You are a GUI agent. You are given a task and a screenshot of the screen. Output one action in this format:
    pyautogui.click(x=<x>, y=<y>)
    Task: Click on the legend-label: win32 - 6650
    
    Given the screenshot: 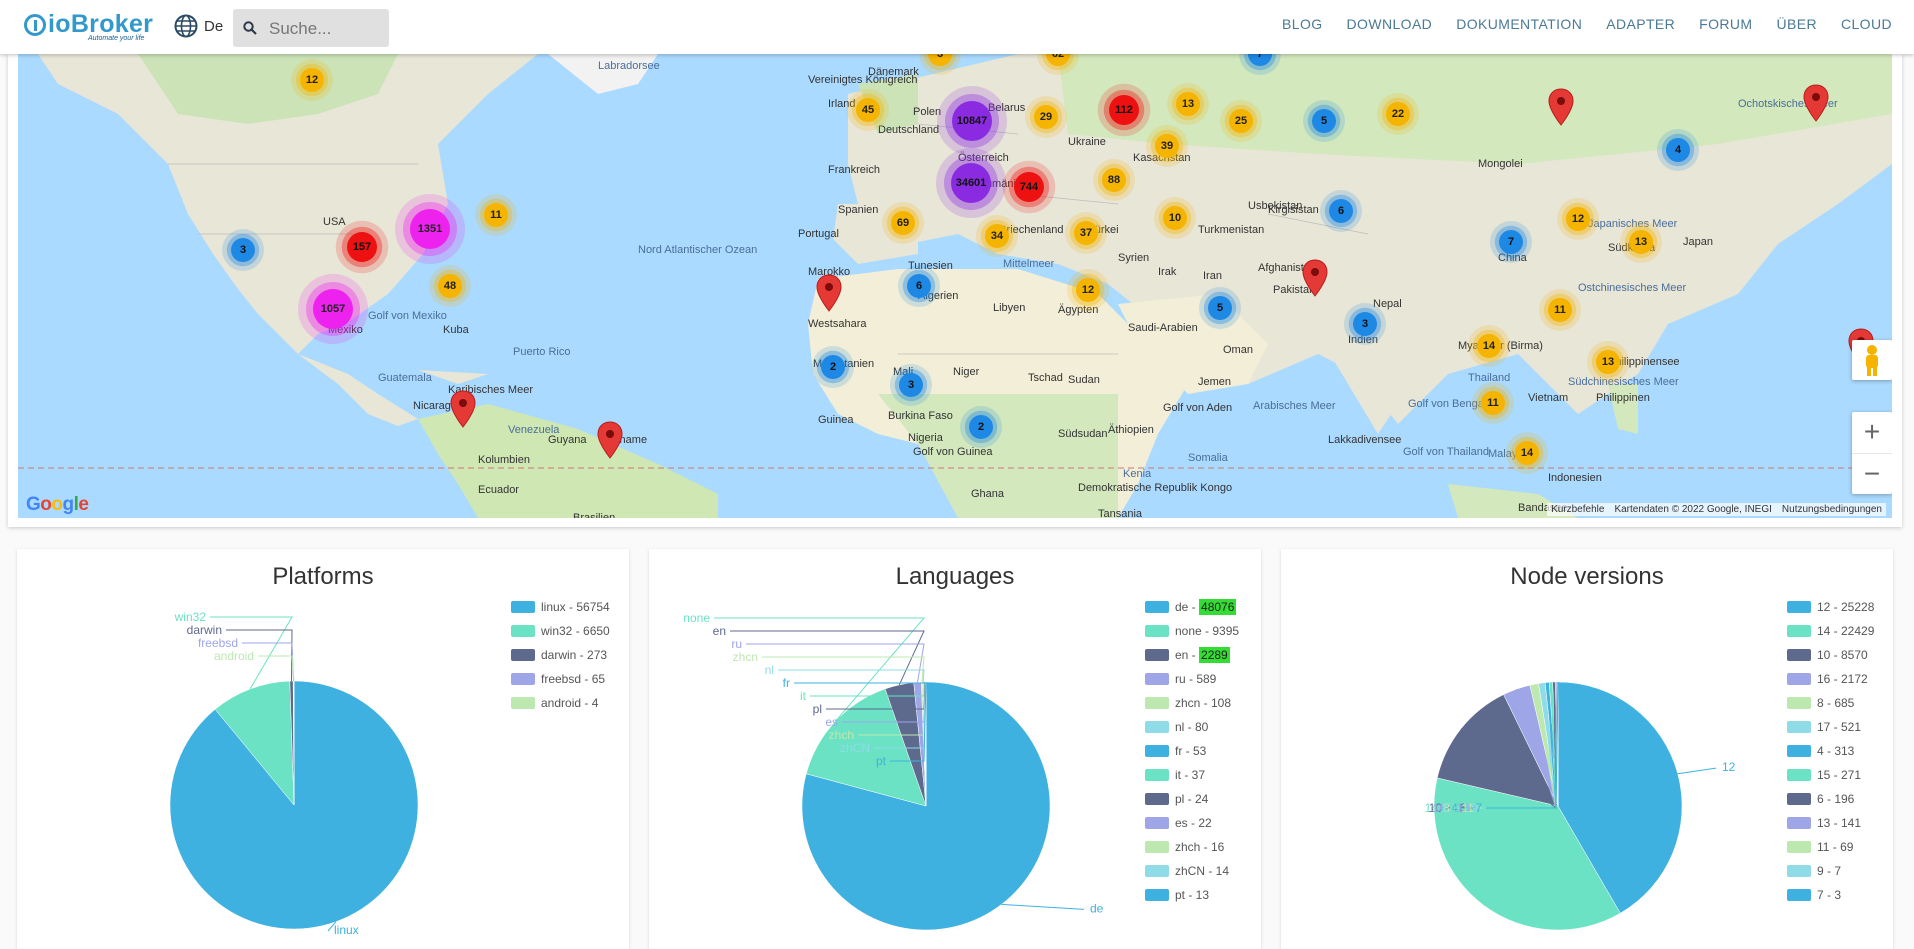 What is the action you would take?
    pyautogui.click(x=575, y=631)
    